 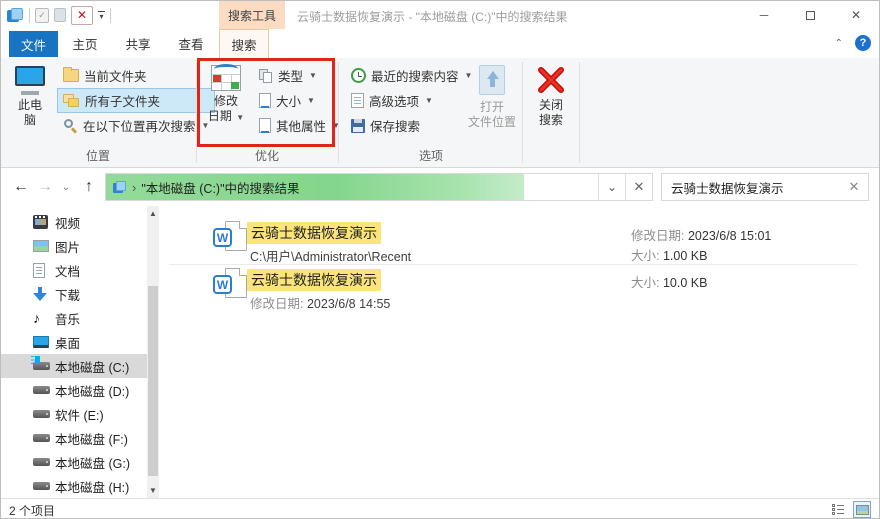 What do you see at coordinates (66, 187) in the screenshot?
I see `history-dropdown-icon: ⌄` at bounding box center [66, 187].